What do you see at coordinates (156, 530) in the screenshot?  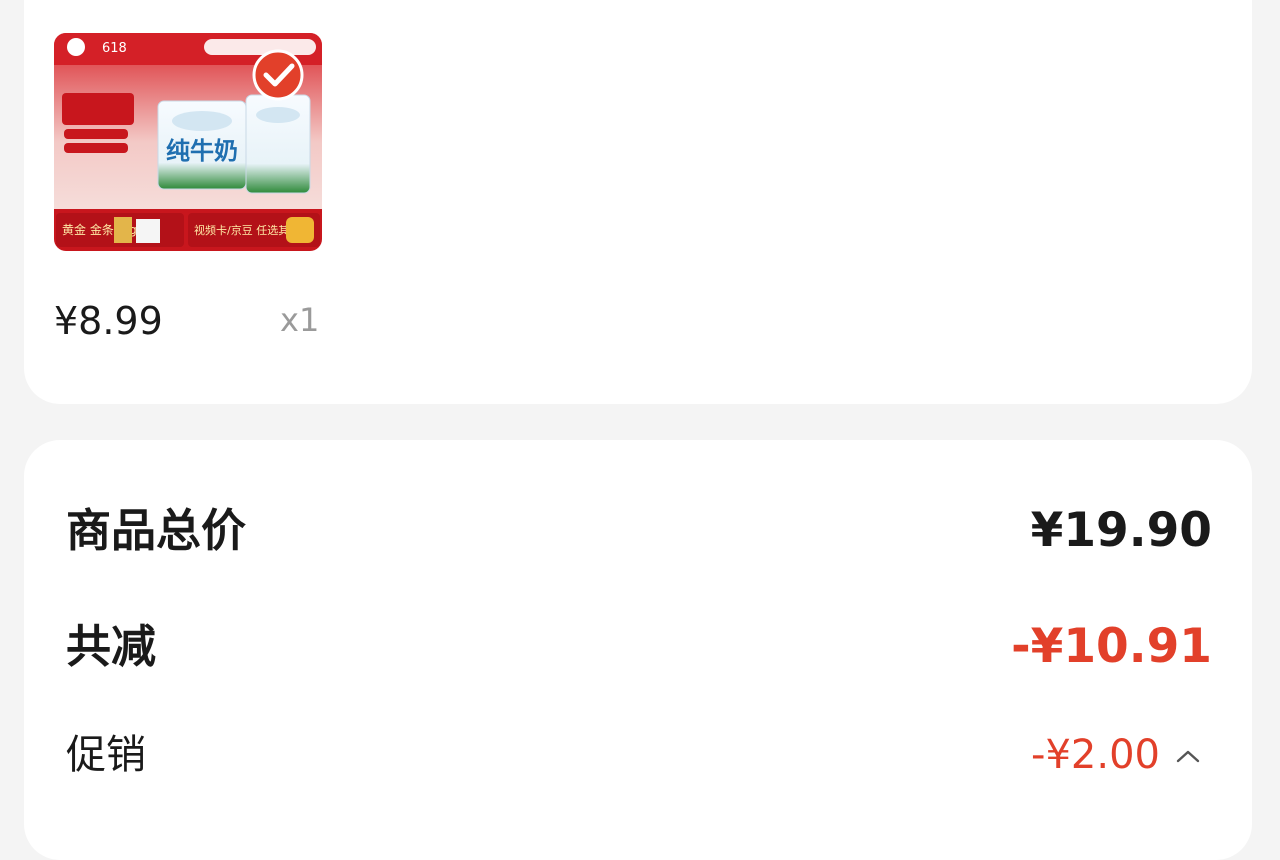 I see `total-price-label: 商品总价` at bounding box center [156, 530].